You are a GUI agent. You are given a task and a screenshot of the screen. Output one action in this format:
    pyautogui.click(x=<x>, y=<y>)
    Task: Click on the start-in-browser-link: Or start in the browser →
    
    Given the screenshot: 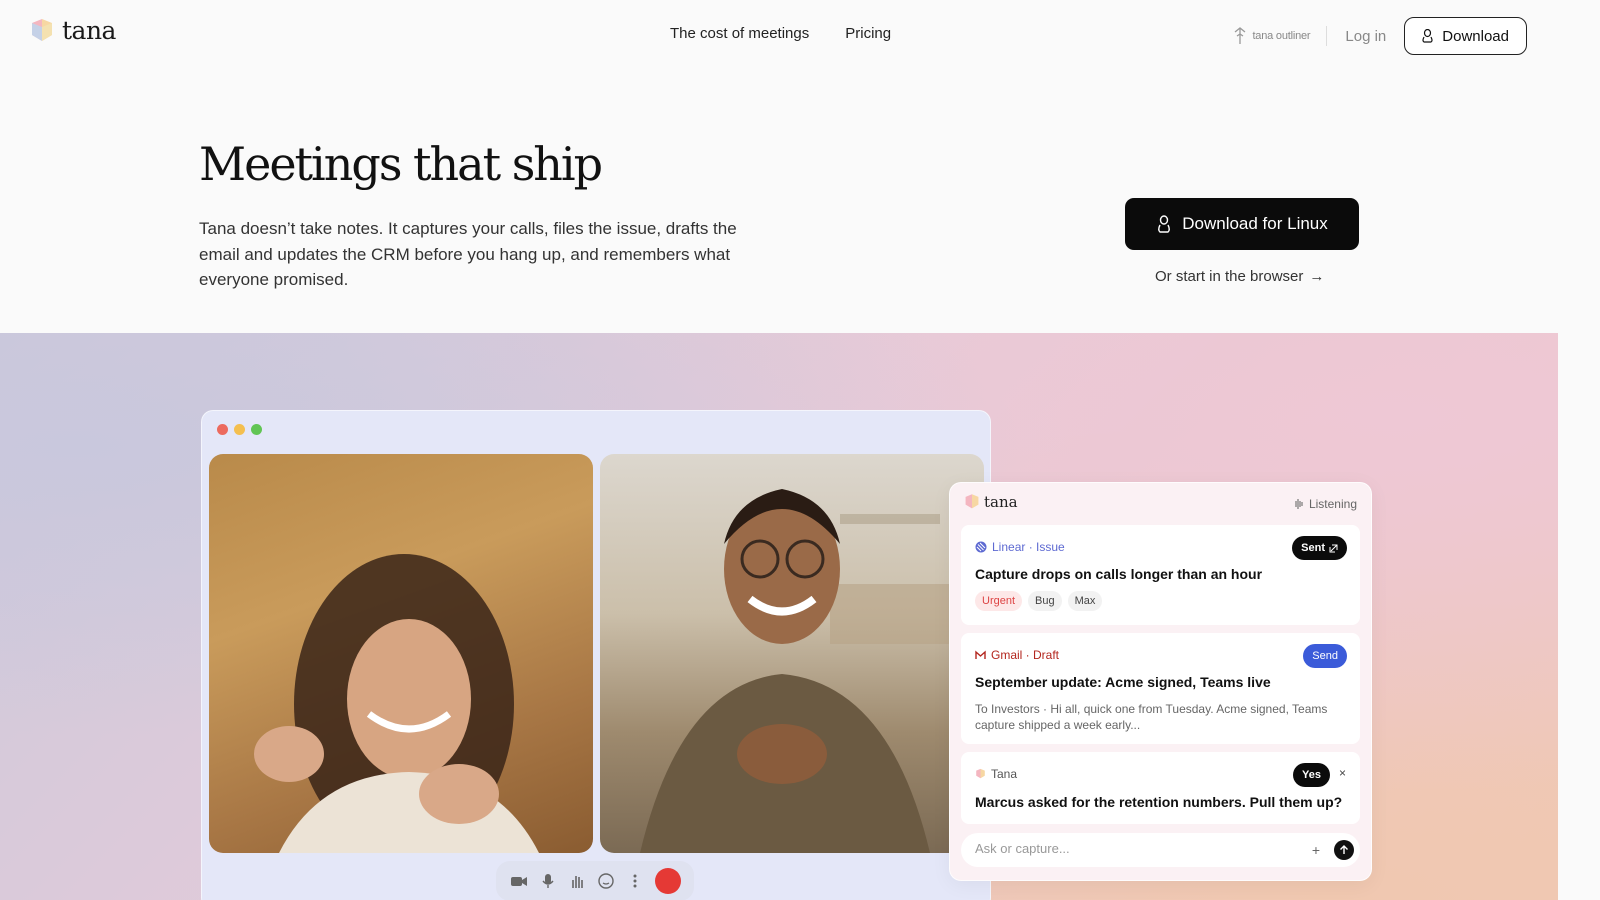 What is the action you would take?
    pyautogui.click(x=1239, y=276)
    